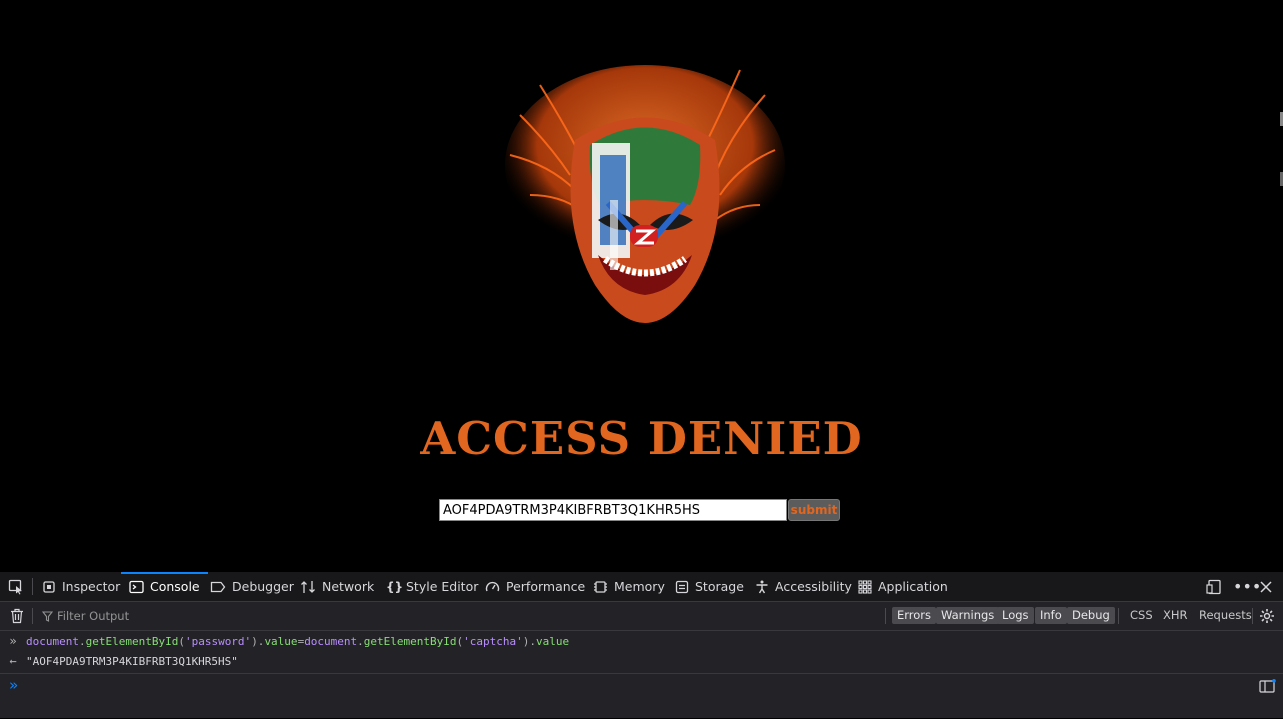 This screenshot has height=719, width=1283. Describe the element at coordinates (132, 661) in the screenshot. I see `console-result: "AOF4PDA9TRM3P4KIBFRBT3Q1KHR5HS"` at that location.